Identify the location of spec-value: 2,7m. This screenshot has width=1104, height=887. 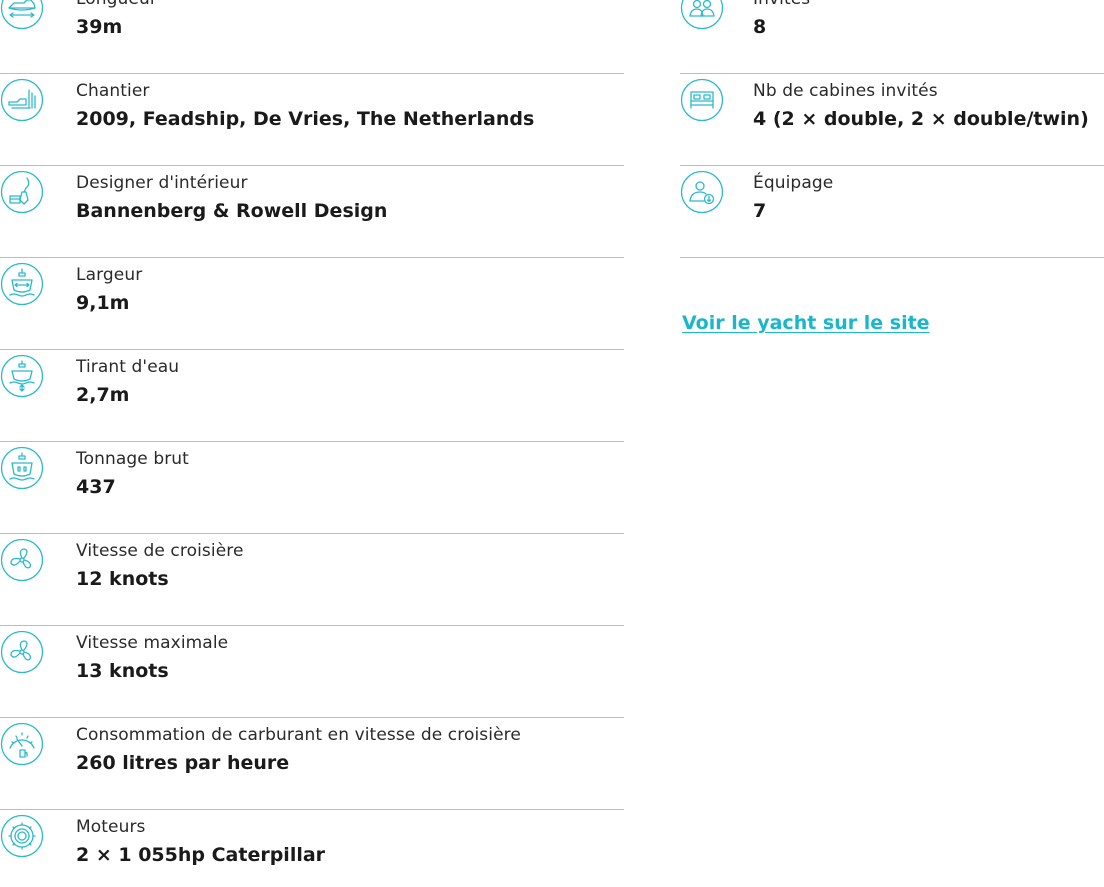
(103, 395).